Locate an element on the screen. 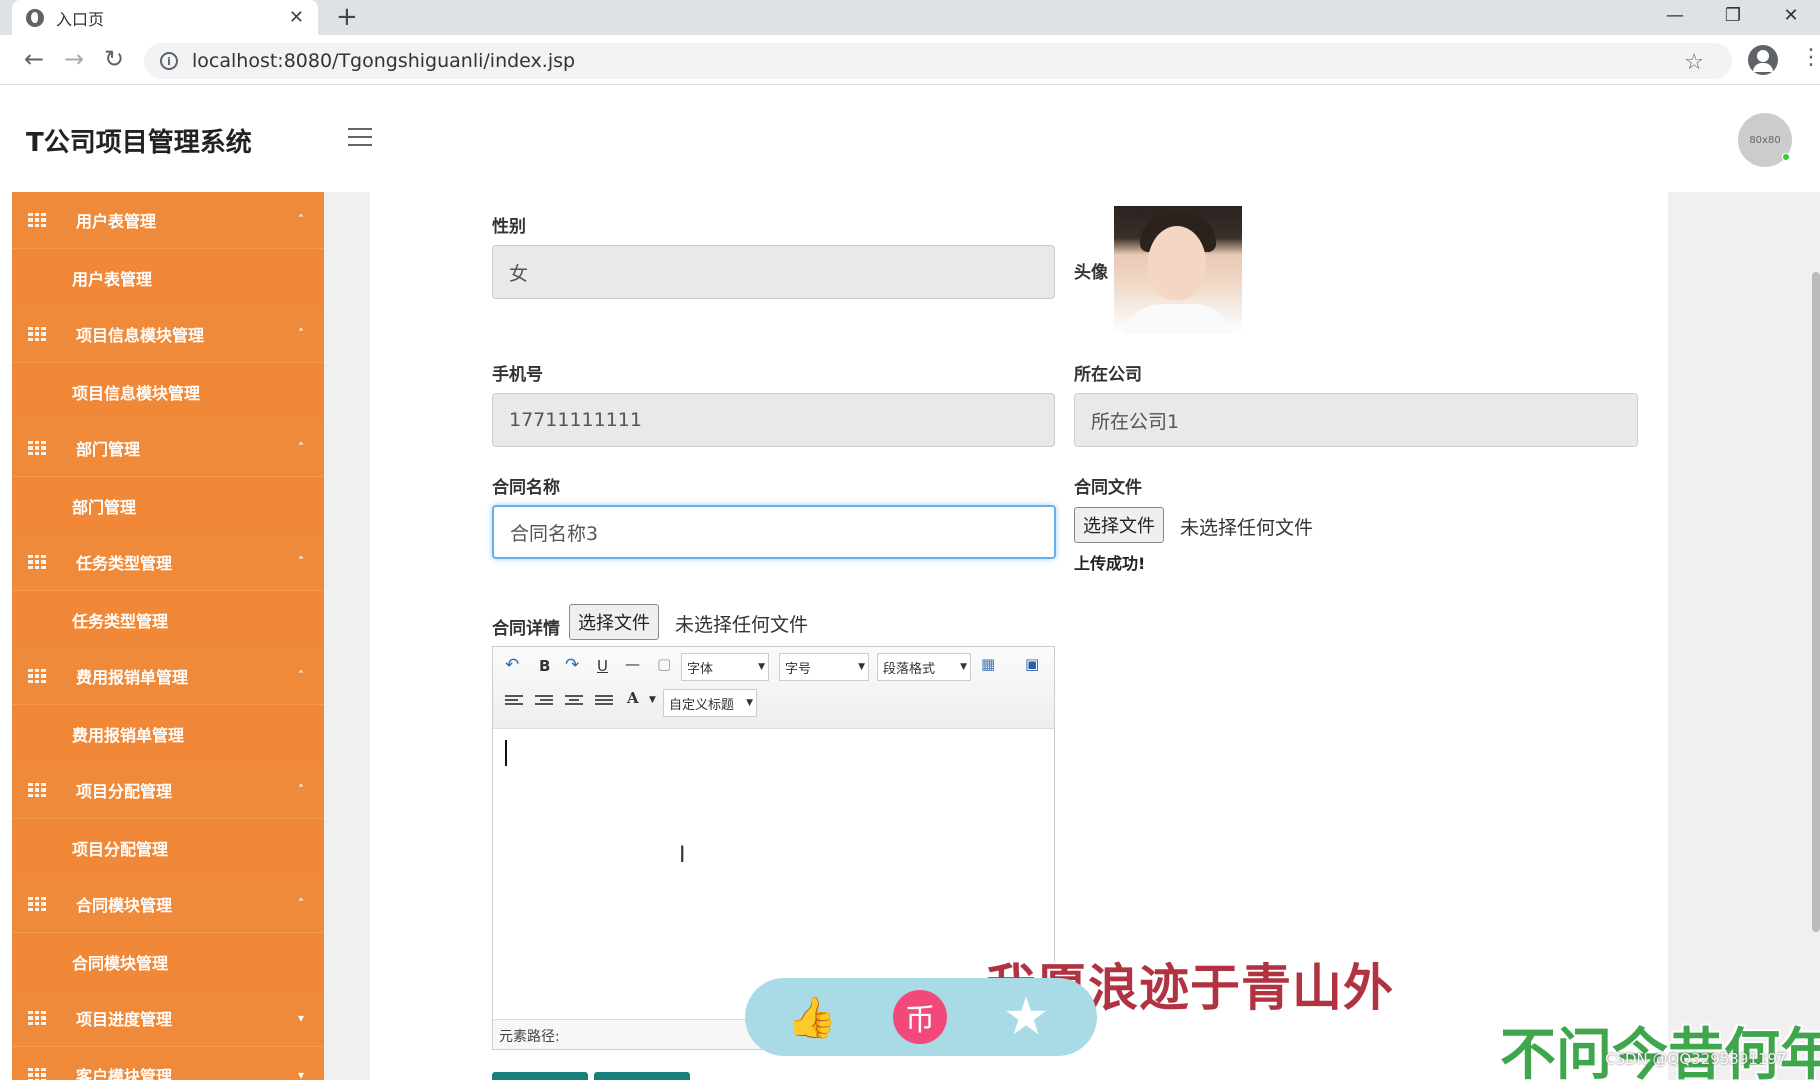 Image resolution: width=1820 pixels, height=1080 pixels. back-arrow-icon: ← is located at coordinates (34, 59).